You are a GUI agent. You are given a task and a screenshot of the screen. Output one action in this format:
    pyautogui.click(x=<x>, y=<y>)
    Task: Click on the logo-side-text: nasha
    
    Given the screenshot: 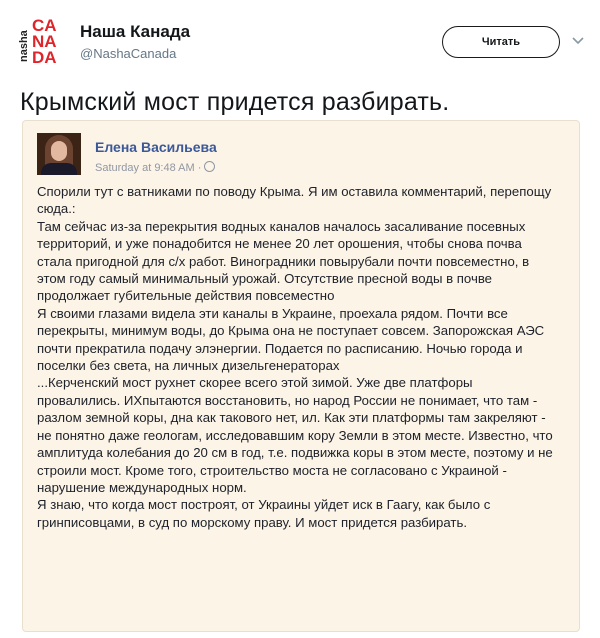 What is the action you would take?
    pyautogui.click(x=24, y=46)
    